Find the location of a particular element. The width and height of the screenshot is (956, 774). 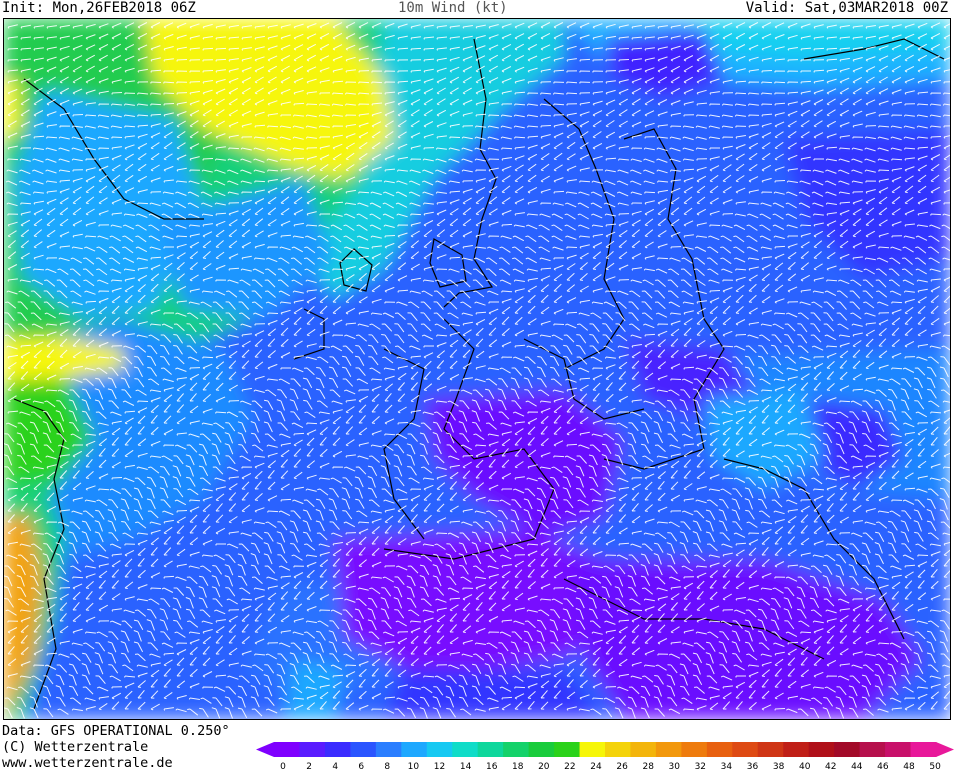

map-title: 10m Wind (kt) is located at coordinates (453, 8).